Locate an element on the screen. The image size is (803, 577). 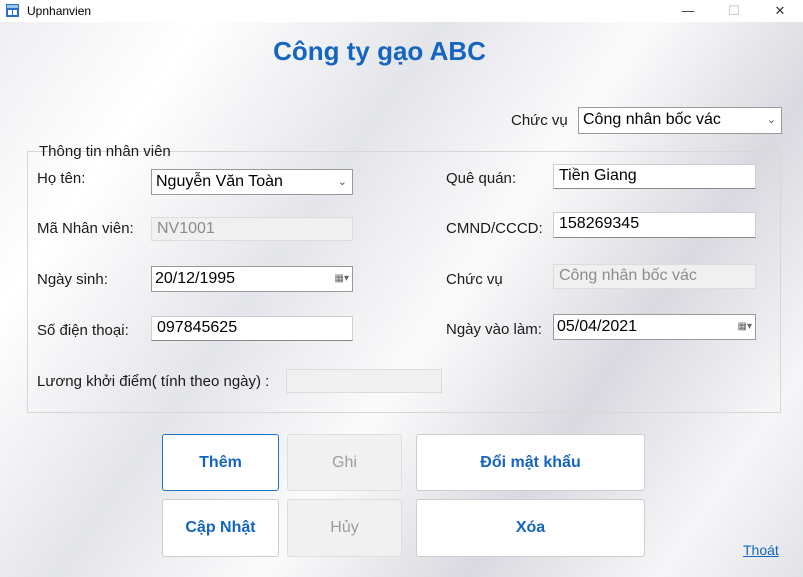
hometown-label: Quê quán: is located at coordinates (481, 178).